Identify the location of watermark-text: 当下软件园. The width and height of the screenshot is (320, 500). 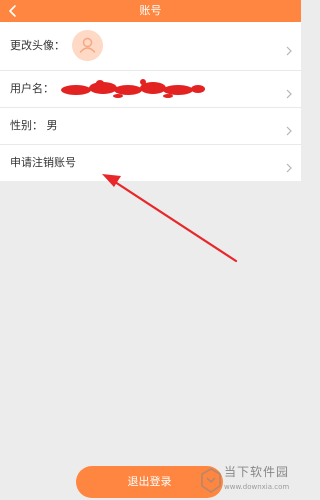
(257, 472).